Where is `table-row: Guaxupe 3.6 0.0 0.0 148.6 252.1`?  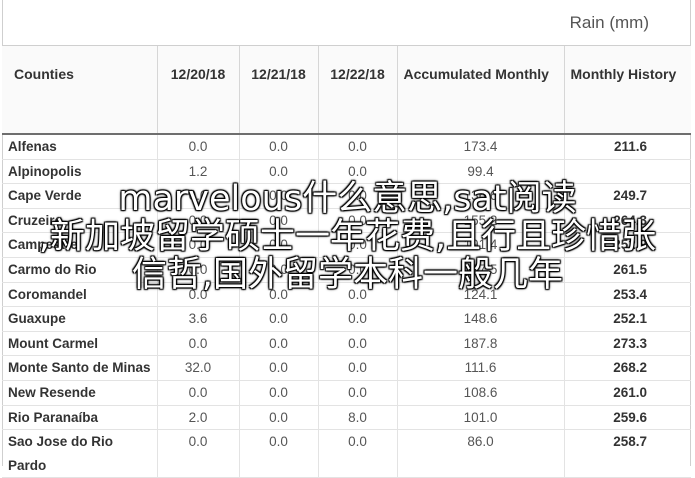
table-row: Guaxupe 3.6 0.0 0.0 148.6 252.1 is located at coordinates (346, 319).